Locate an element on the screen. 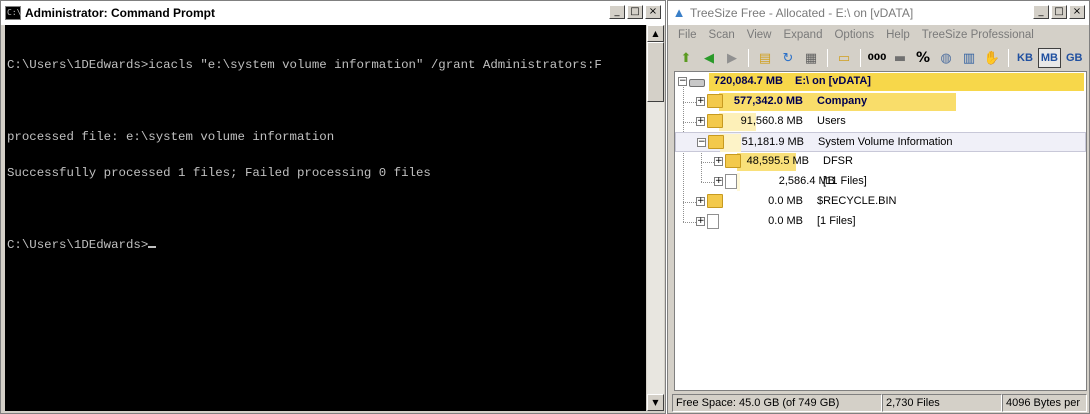 The width and height of the screenshot is (1090, 414). ts-maximize-button: □ is located at coordinates (1059, 12).